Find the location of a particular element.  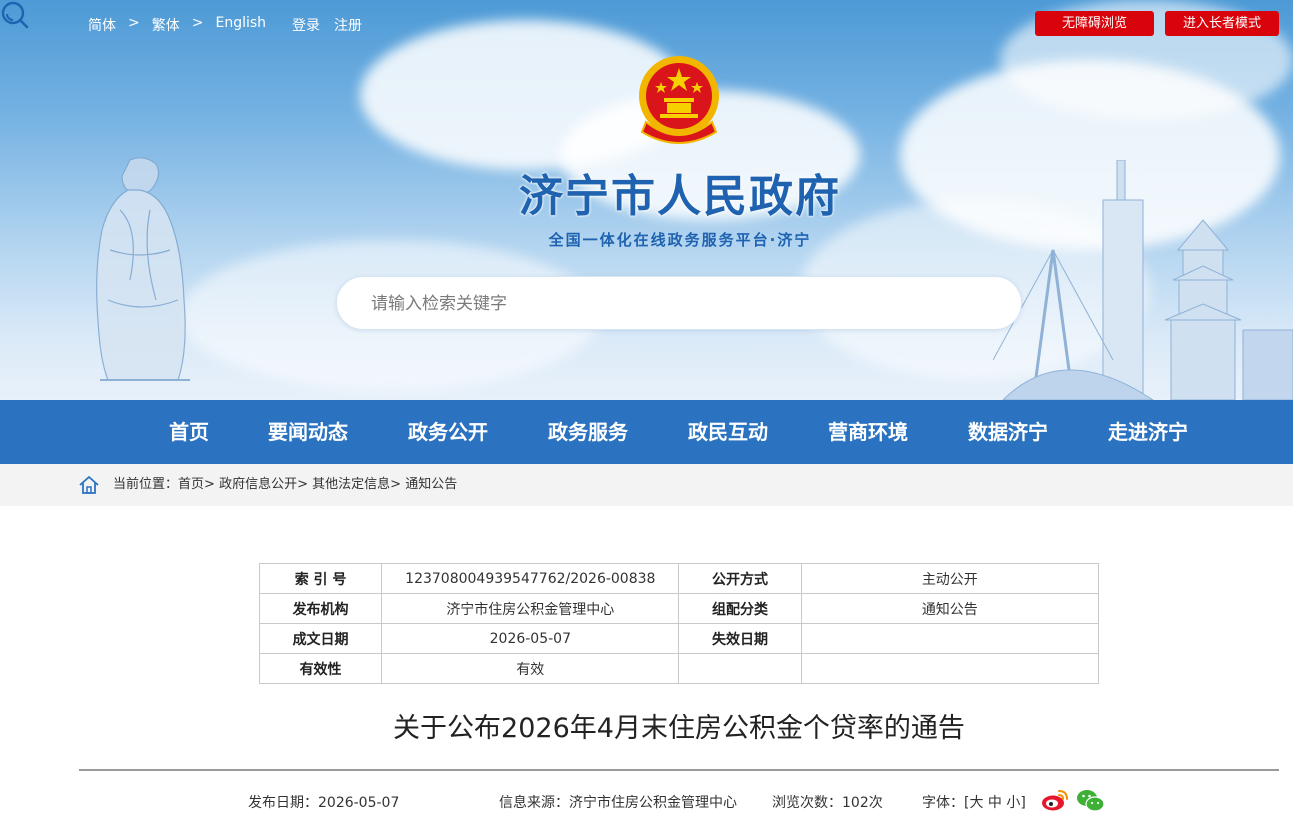

home-icon is located at coordinates (89, 485).